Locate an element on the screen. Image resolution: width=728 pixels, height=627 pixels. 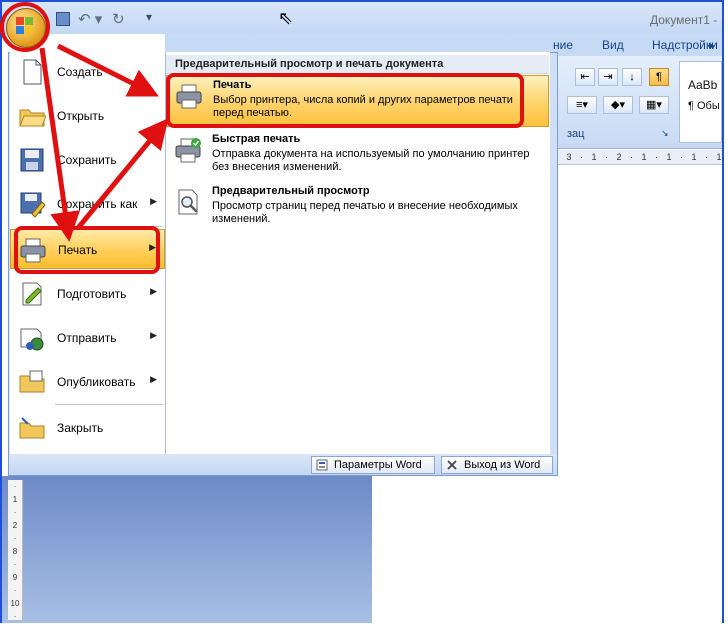
menu-item-label: Опубликовать is located at coordinates (96, 382).